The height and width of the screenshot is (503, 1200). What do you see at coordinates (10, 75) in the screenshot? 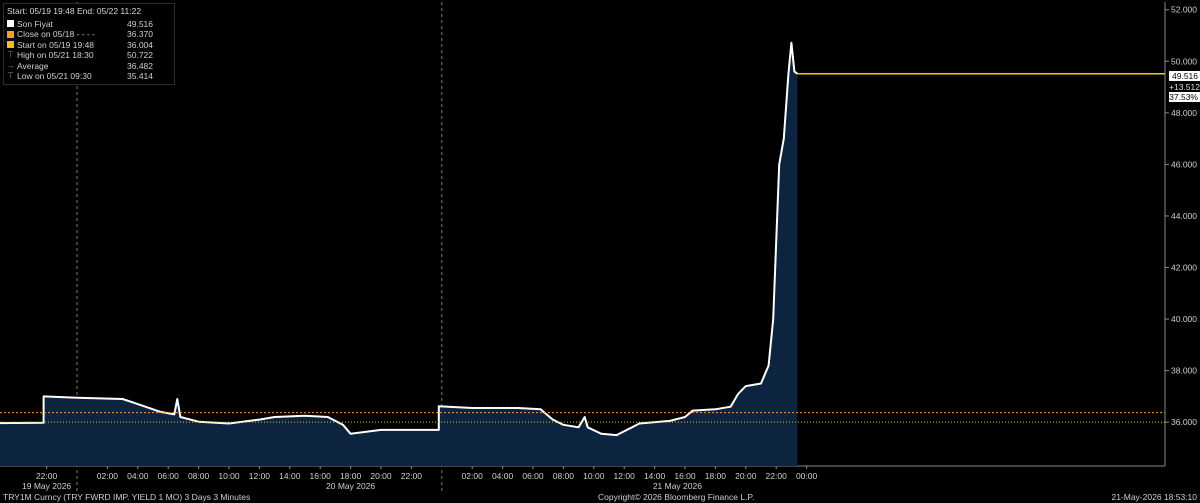
I see `low-marker-icon: ⊤` at bounding box center [10, 75].